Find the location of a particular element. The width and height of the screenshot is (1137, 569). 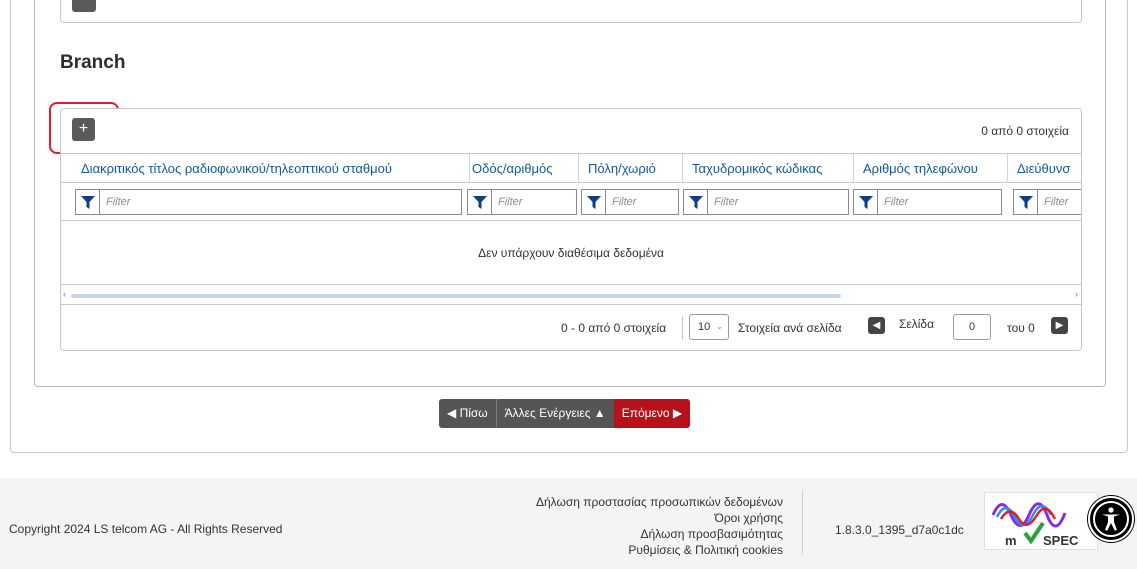

next-page-button: ▶ is located at coordinates (1059, 325).